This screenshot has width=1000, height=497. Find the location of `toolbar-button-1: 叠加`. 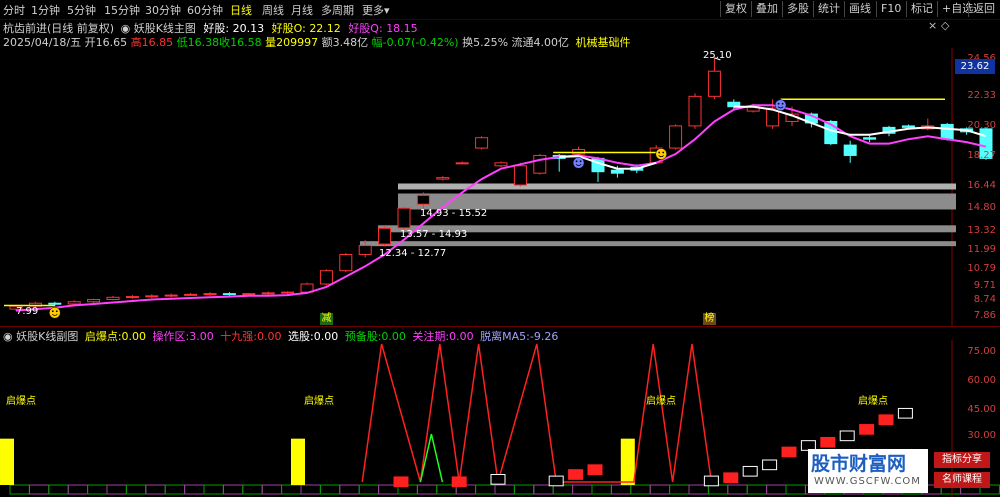

toolbar-button-1: 叠加 is located at coordinates (766, 9).